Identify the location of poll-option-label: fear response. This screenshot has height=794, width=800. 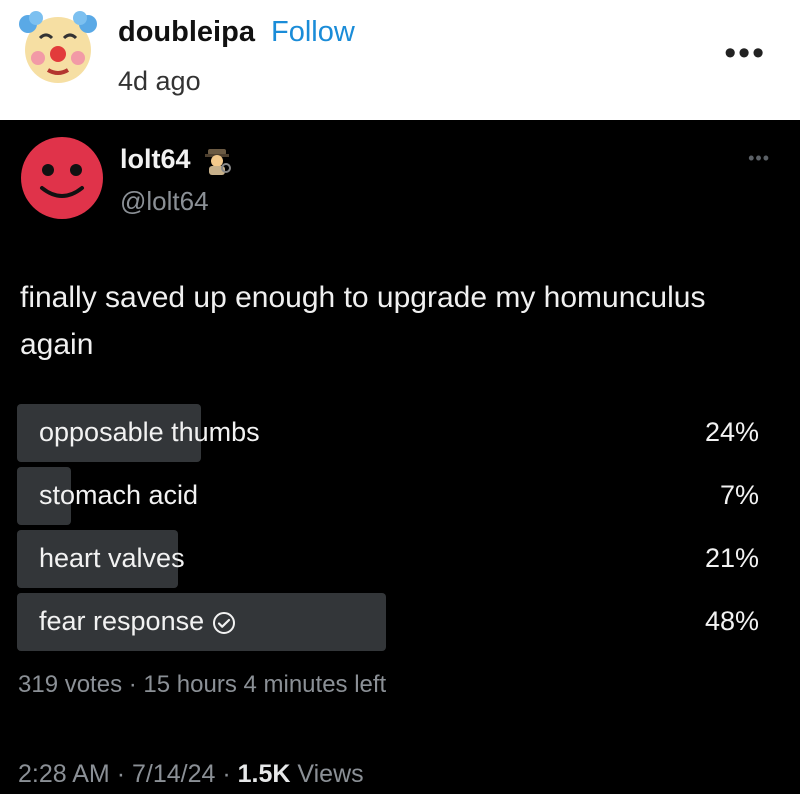
(122, 621).